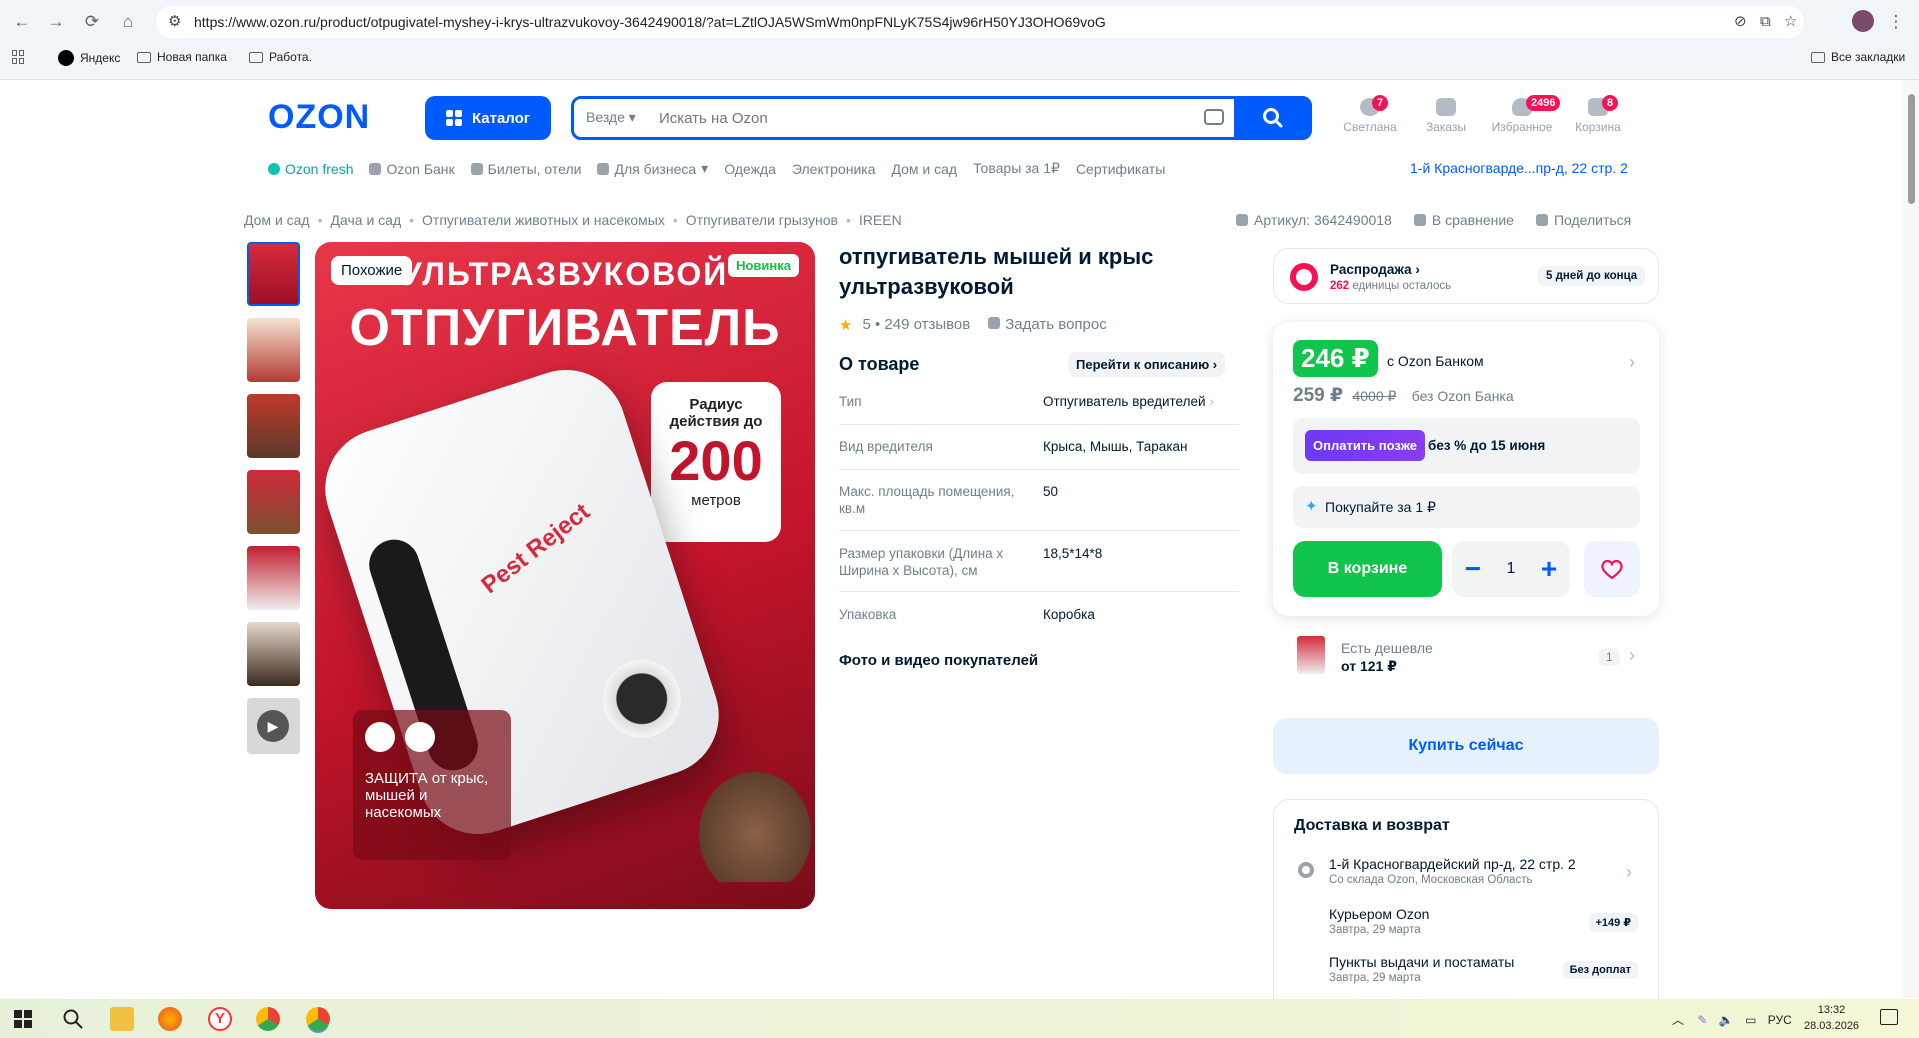  What do you see at coordinates (1543, 103) in the screenshot?
I see `favorites-badge: 2496` at bounding box center [1543, 103].